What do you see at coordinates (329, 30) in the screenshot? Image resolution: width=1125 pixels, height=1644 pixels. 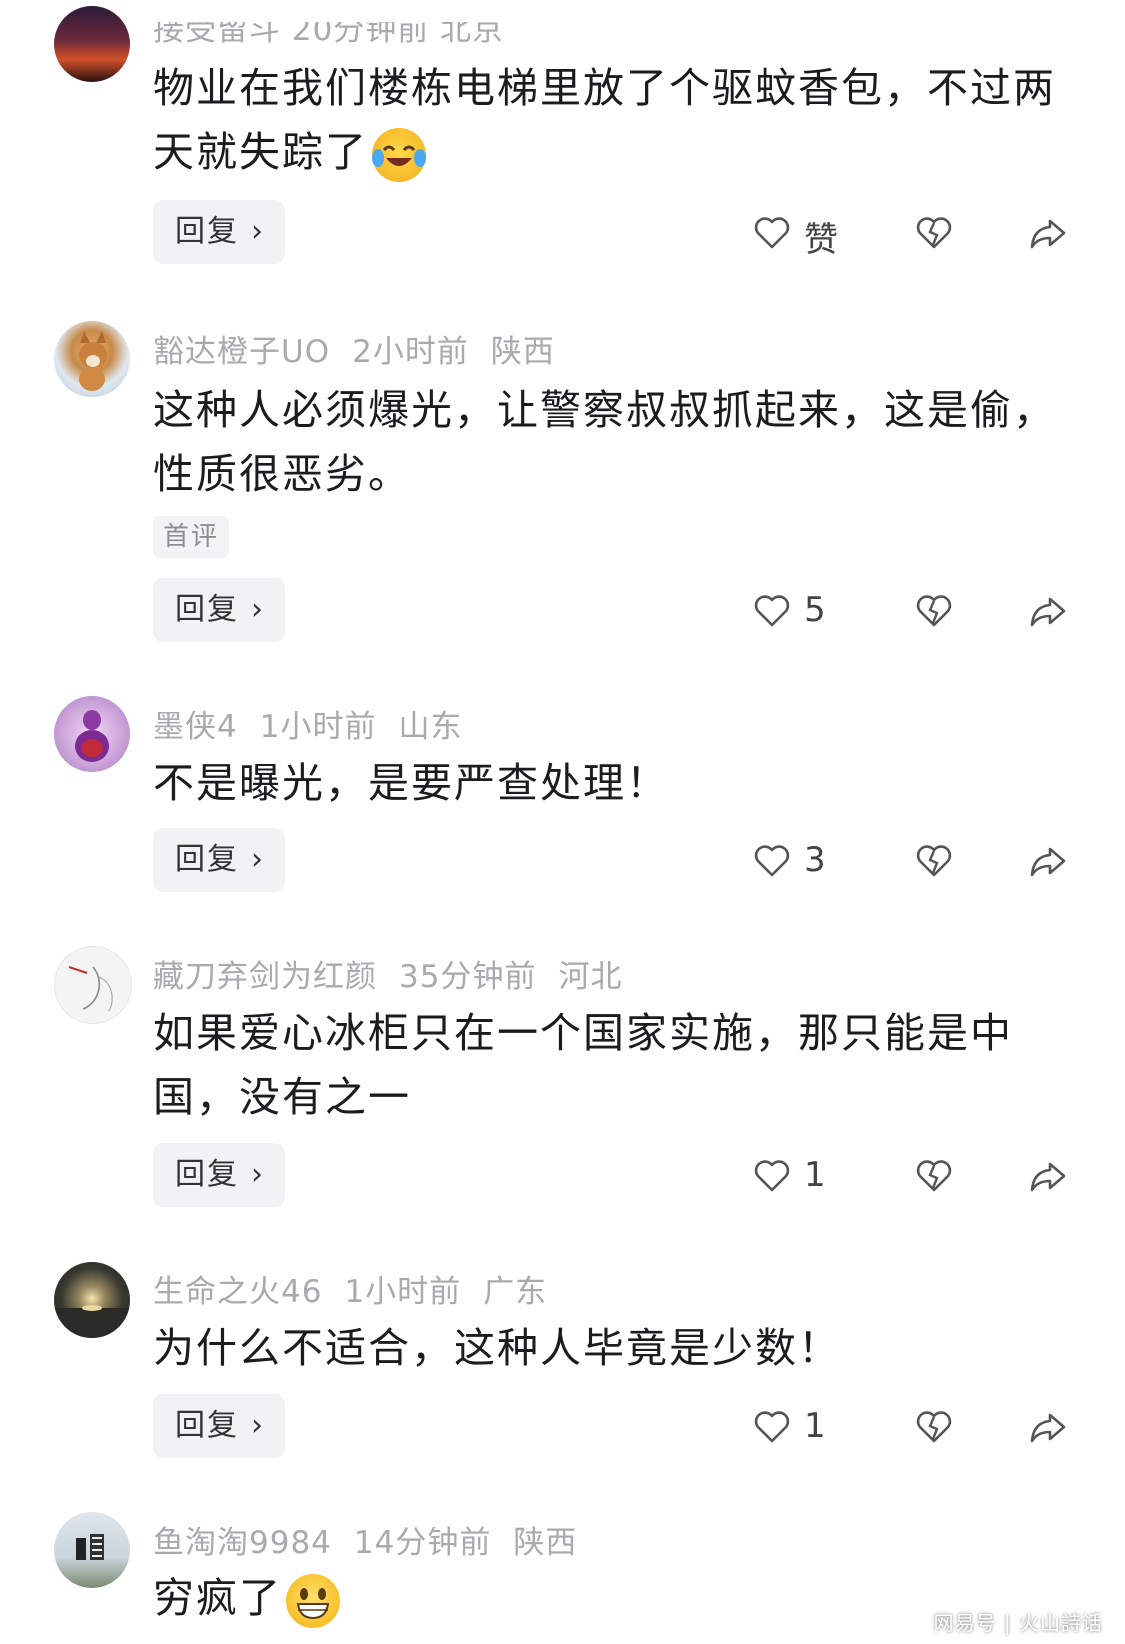 I see `comment-meta: 接受留斗 20分钟前 北京` at bounding box center [329, 30].